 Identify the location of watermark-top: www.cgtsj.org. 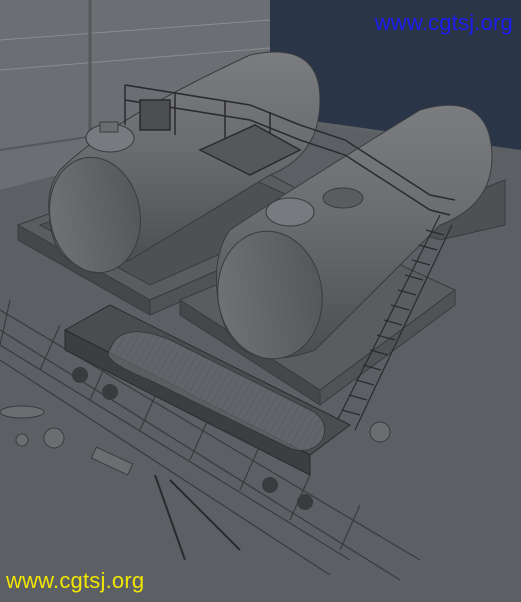
(443, 22).